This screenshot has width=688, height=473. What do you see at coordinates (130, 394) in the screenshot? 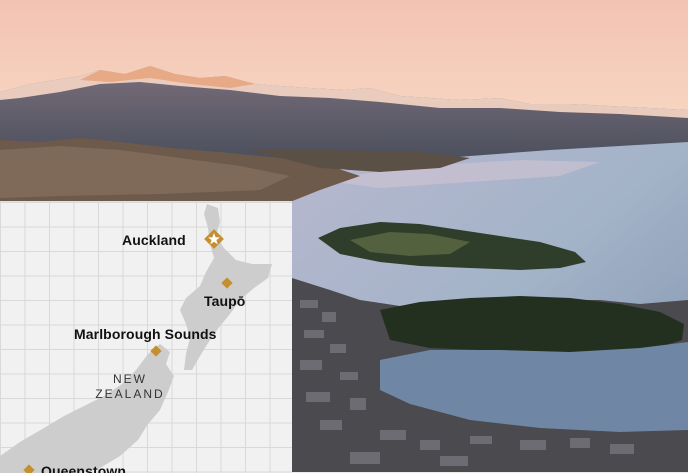
I see `country-label-line2: ZEALAND` at bounding box center [130, 394].